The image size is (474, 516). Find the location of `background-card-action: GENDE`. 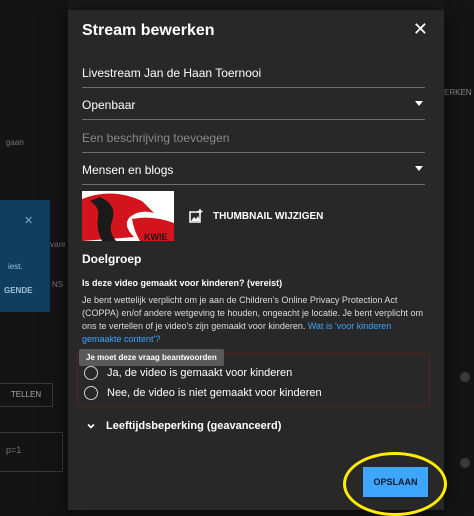

background-card-action: GENDE is located at coordinates (18, 290).